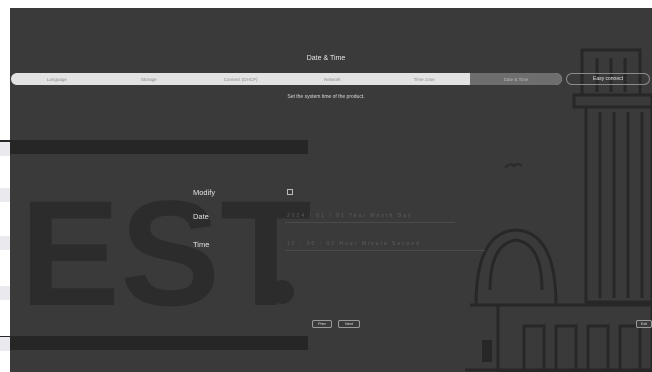  I want to click on step-network: Network, so click(332, 79).